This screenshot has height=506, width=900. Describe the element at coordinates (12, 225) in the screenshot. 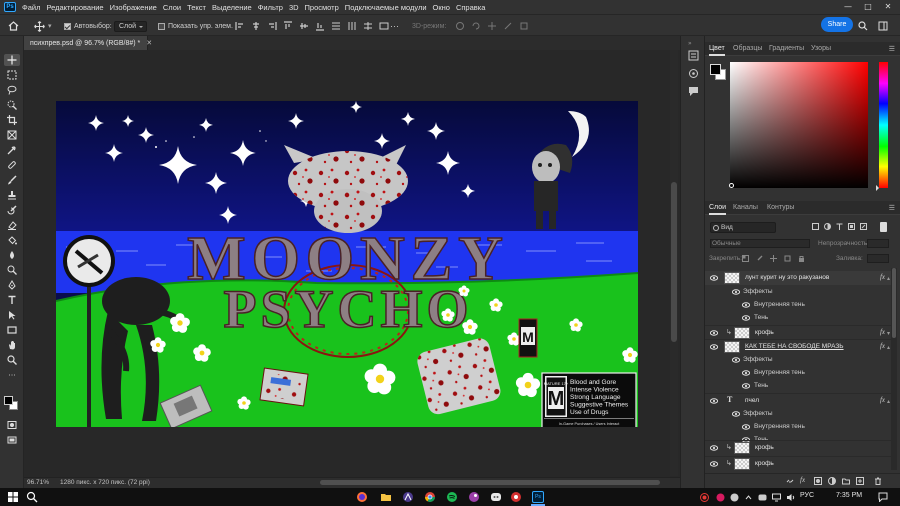

I see `eraser-tool-icon` at that location.